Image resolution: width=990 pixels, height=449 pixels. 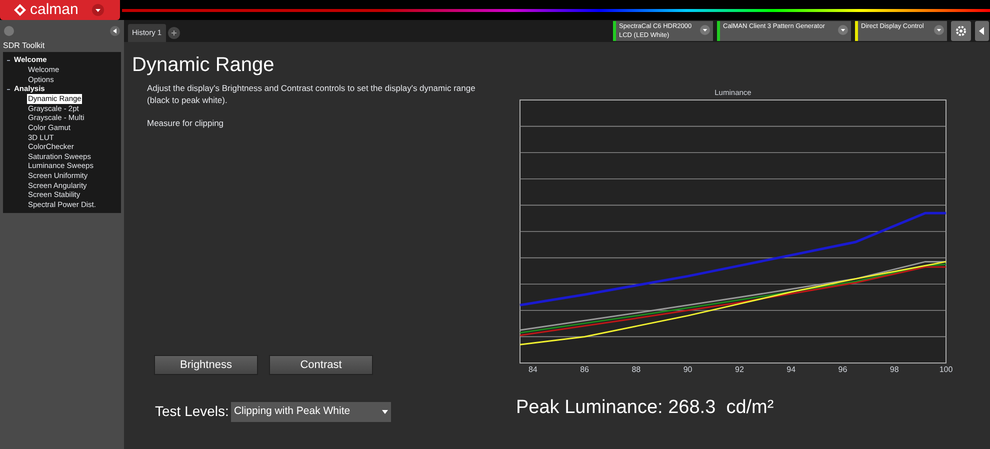 I want to click on diamond-logo-icon, so click(x=20, y=10).